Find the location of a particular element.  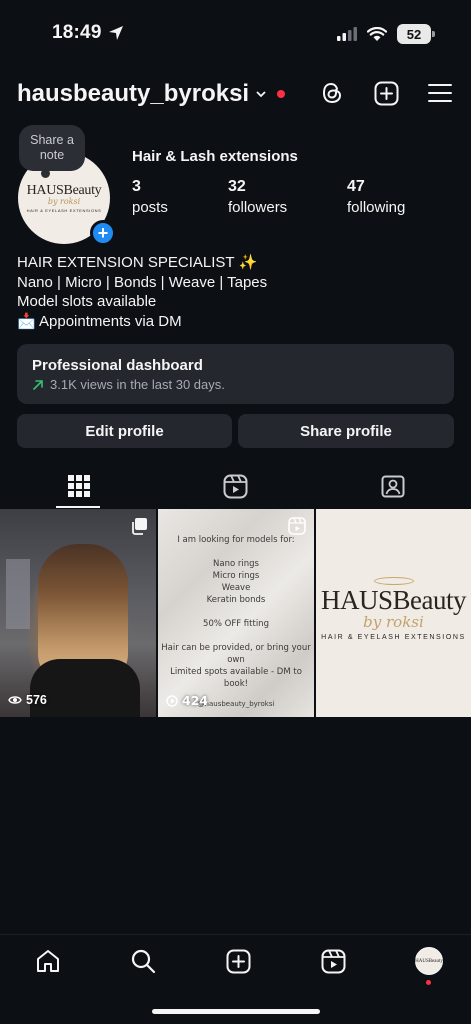

battery-indicator: 52 is located at coordinates (416, 34).